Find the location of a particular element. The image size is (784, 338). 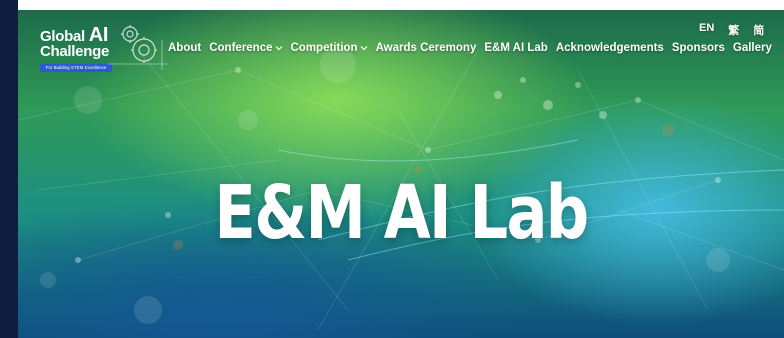

nav-gallery-label: Gallery is located at coordinates (752, 48).